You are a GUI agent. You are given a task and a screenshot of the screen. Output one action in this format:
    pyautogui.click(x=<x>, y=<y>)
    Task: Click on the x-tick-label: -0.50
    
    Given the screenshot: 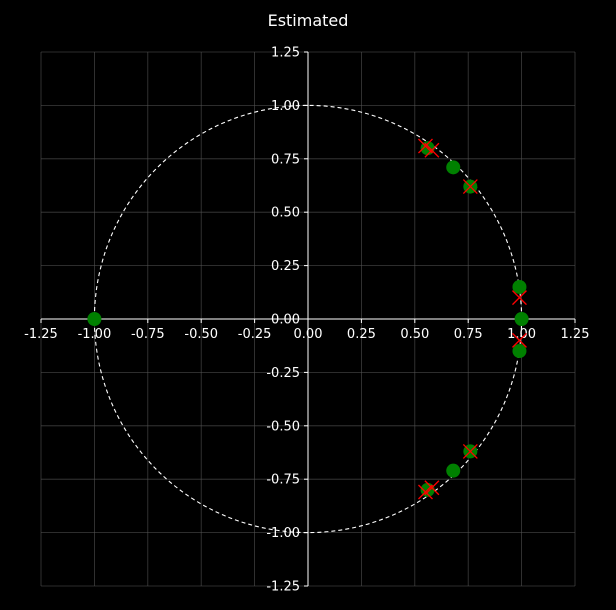 What is the action you would take?
    pyautogui.click(x=201, y=334)
    